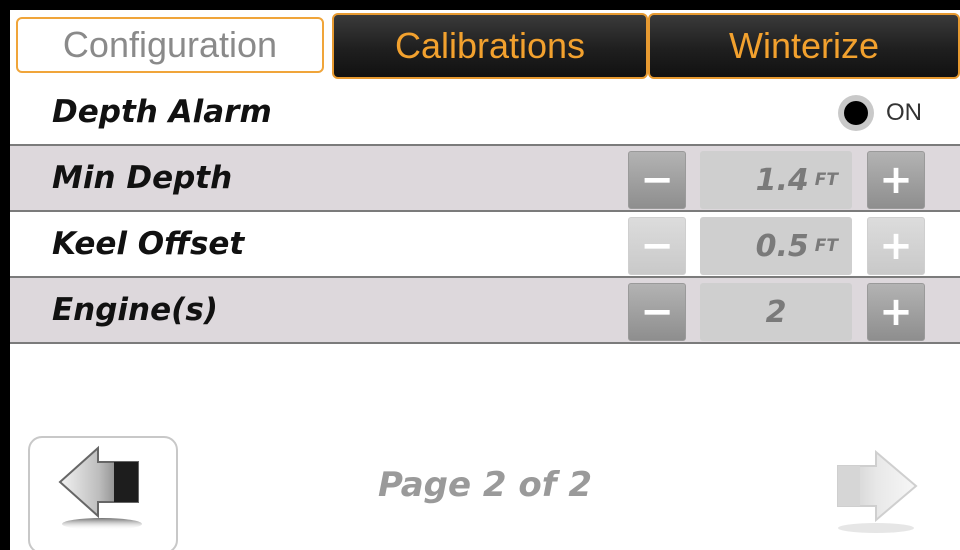 The width and height of the screenshot is (960, 550). I want to click on depth-alarm-toggle: ON, so click(880, 113).